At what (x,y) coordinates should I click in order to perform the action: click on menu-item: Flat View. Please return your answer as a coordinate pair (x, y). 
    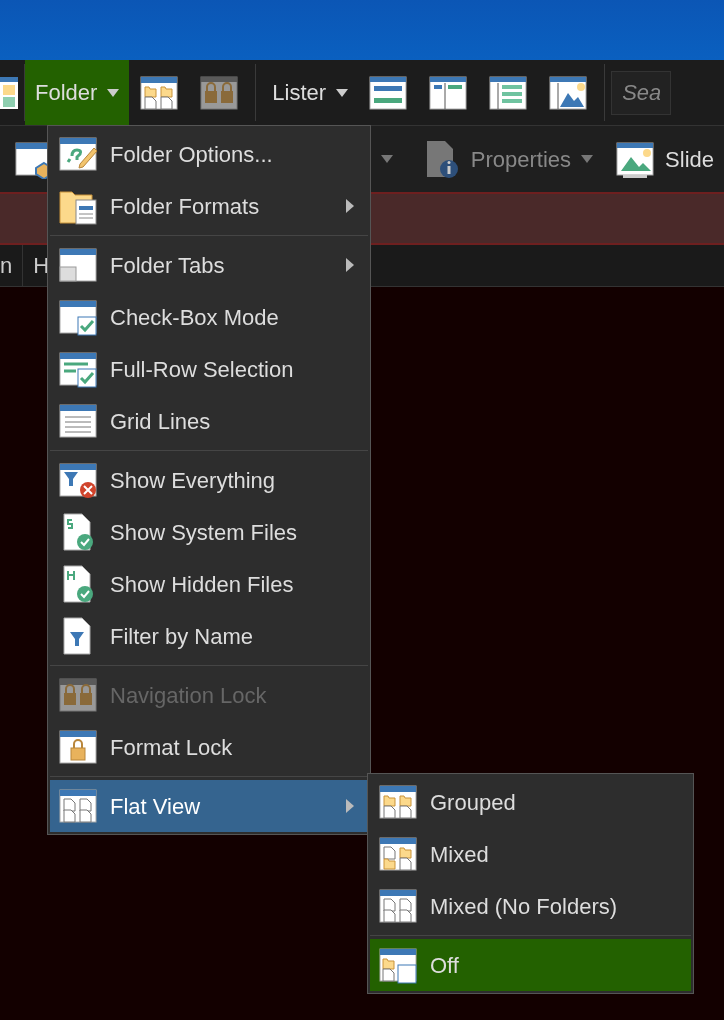
    Looking at the image, I should click on (209, 806).